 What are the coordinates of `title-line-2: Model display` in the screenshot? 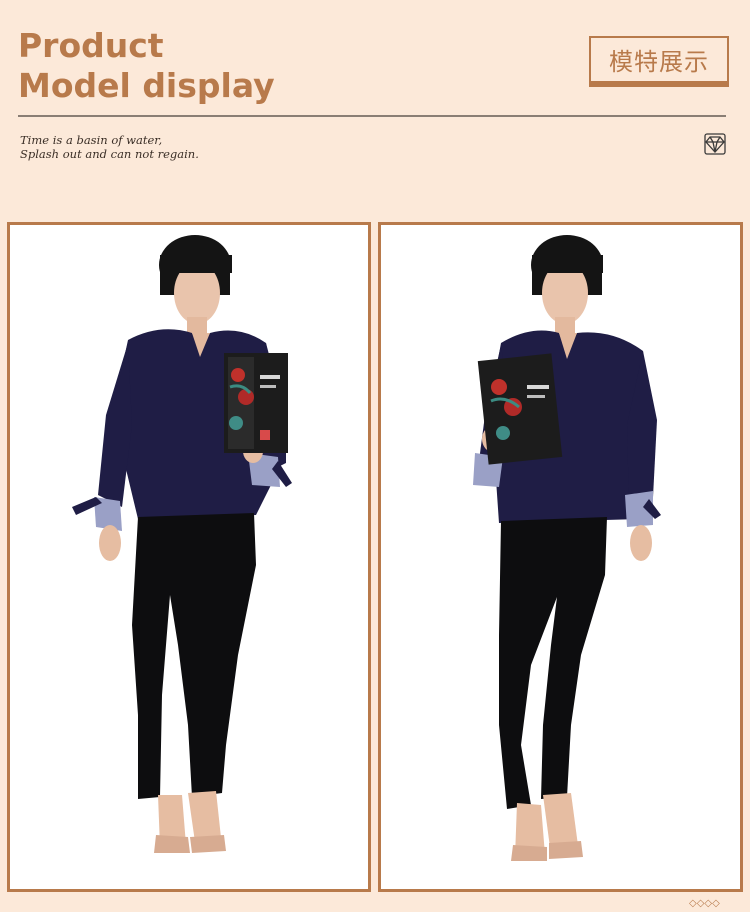 It's located at (146, 85).